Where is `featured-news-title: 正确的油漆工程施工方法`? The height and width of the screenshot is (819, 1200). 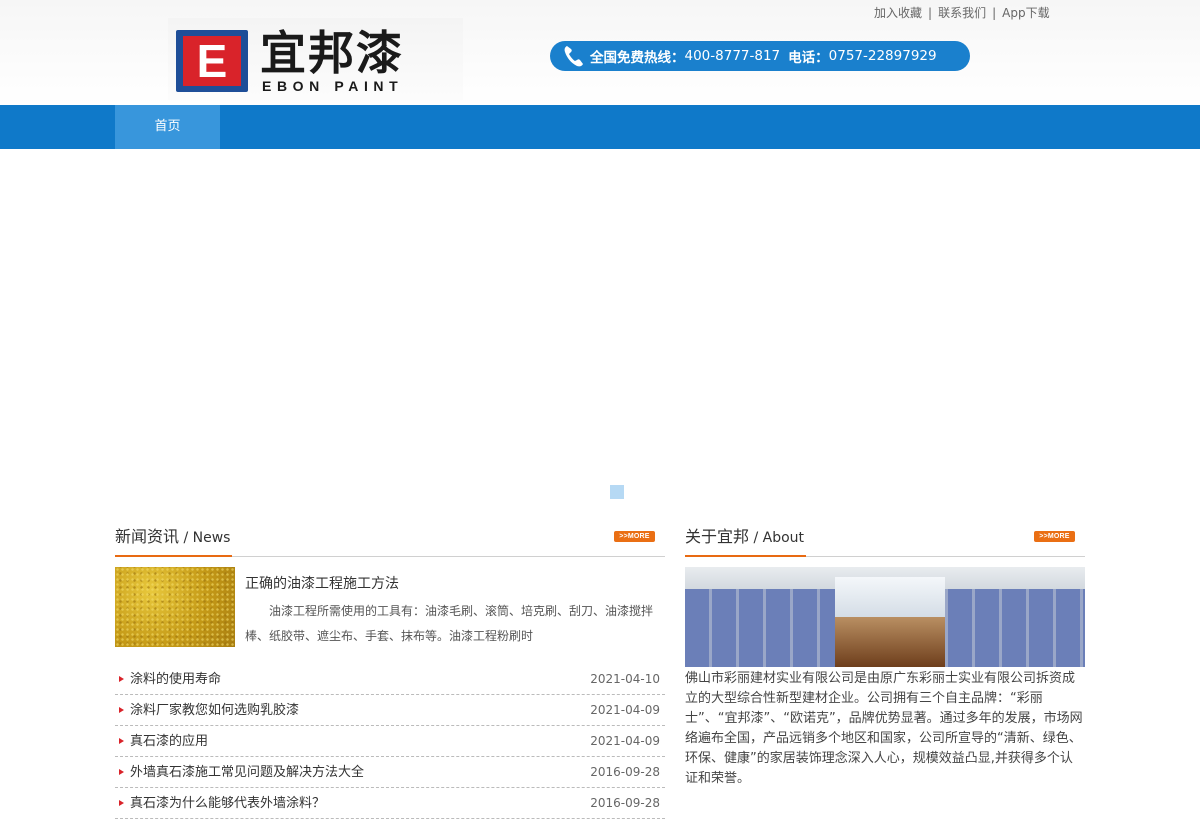 featured-news-title: 正确的油漆工程施工方法 is located at coordinates (322, 583).